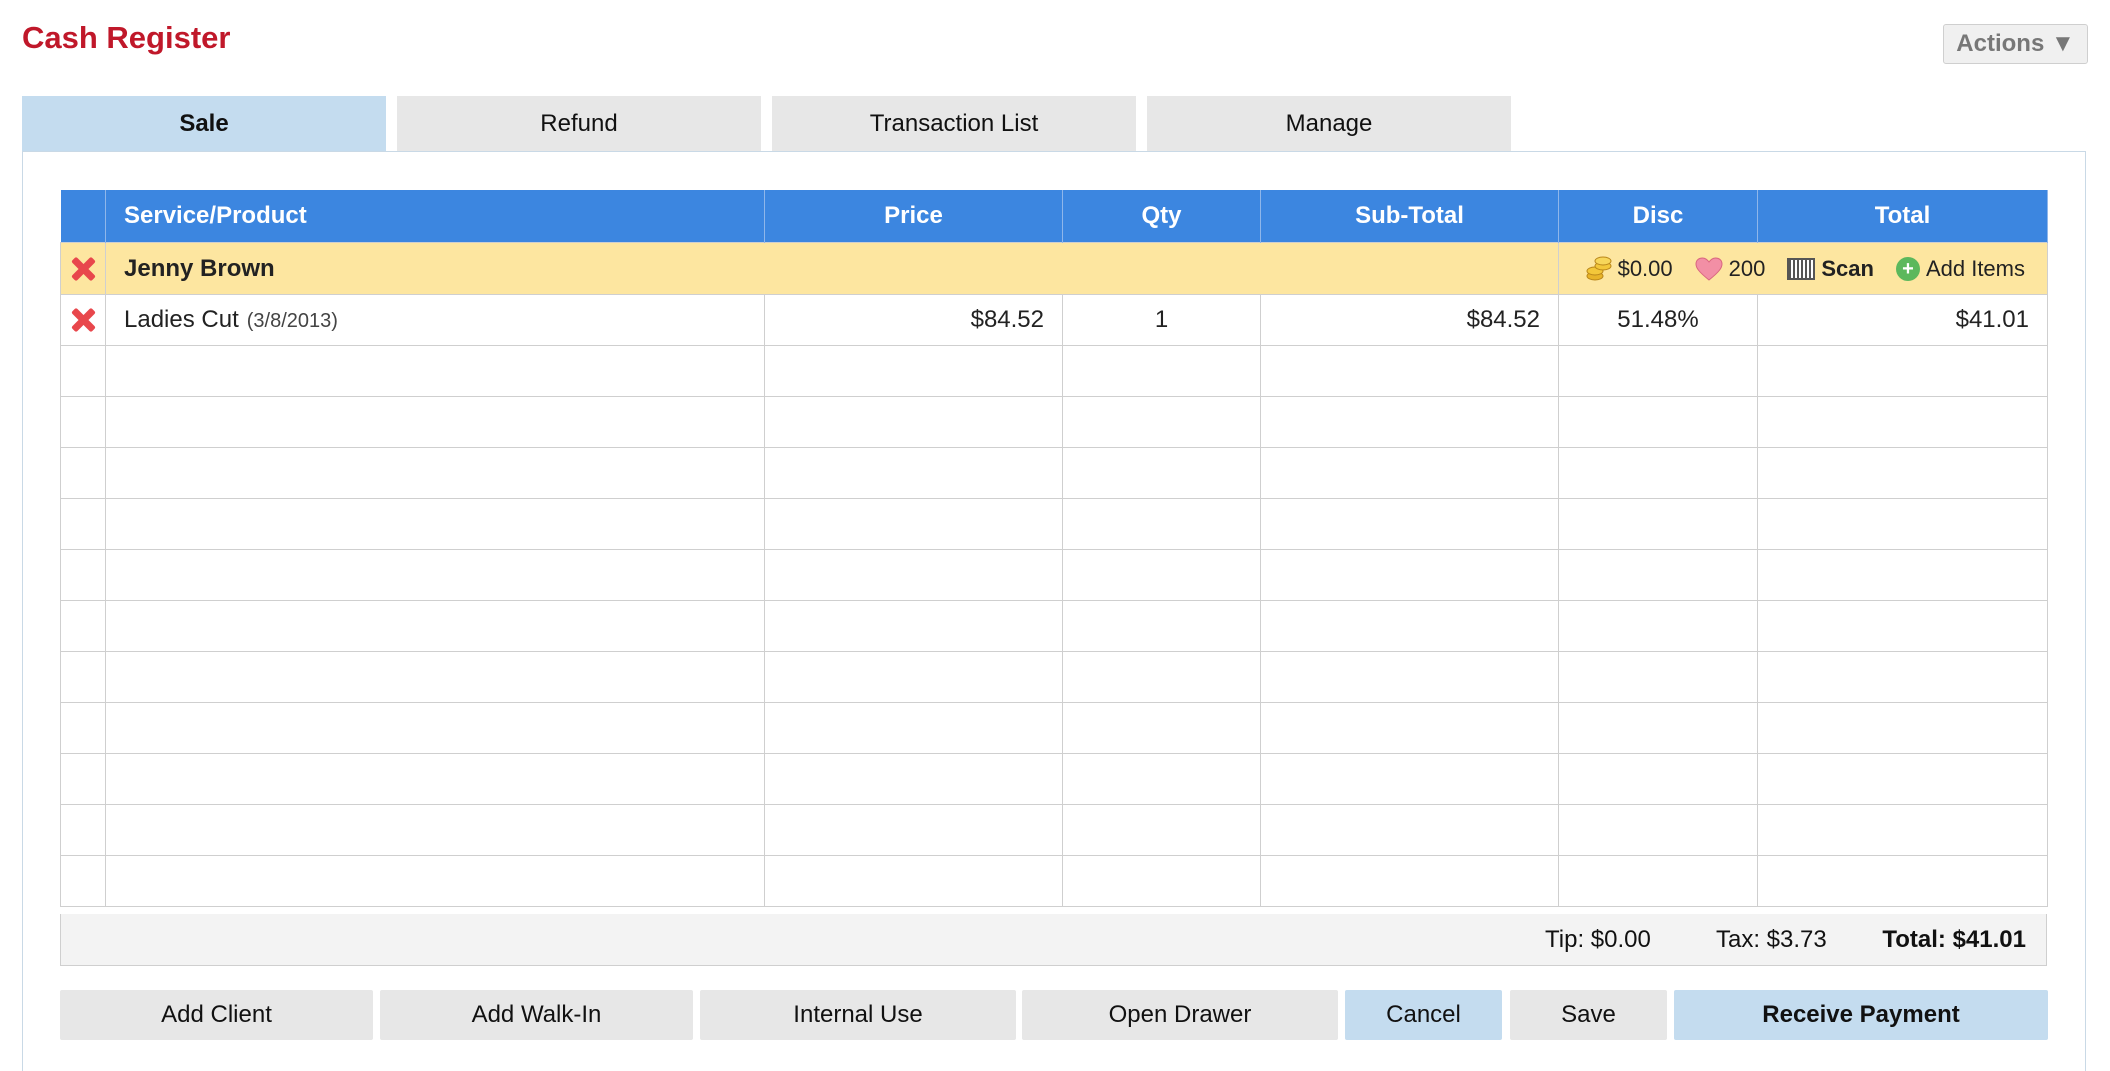 This screenshot has height=1071, width=2110. Describe the element at coordinates (1954, 939) in the screenshot. I see `grand-total: Total: $41.01` at that location.